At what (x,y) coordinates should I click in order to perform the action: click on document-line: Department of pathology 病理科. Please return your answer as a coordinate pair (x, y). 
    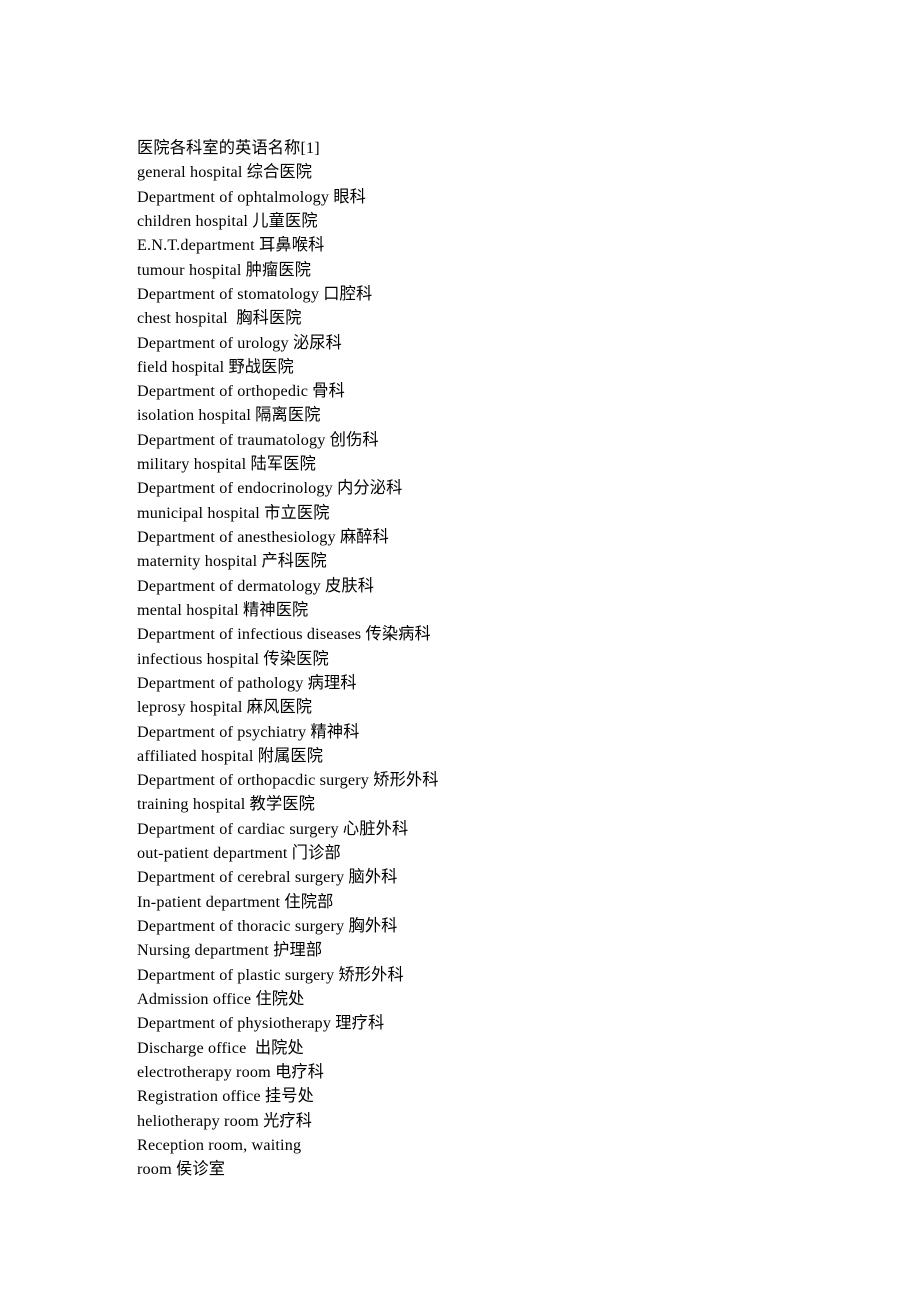
    Looking at the image, I should click on (247, 682).